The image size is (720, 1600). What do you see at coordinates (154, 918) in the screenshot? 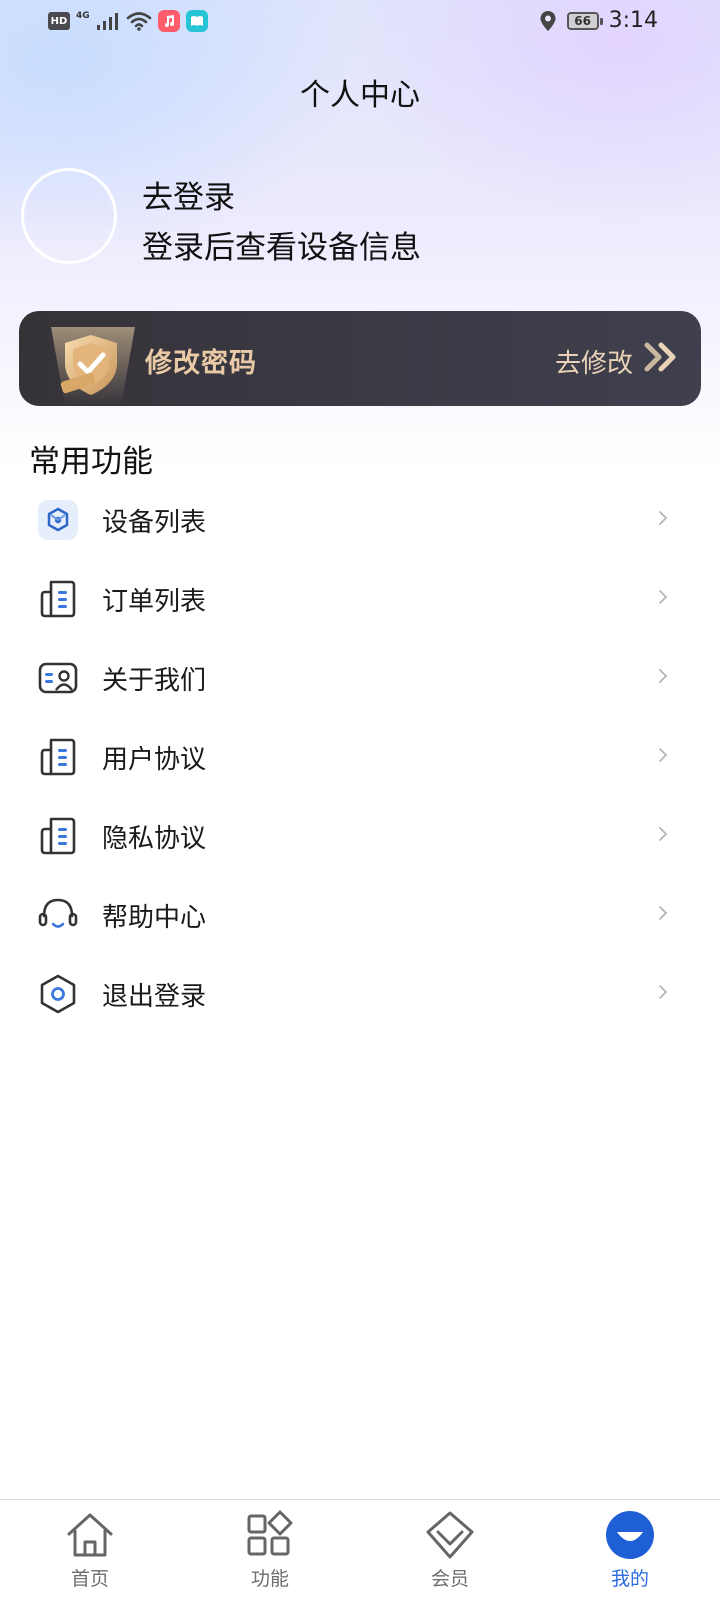
I see `menu-label: 帮助中心` at bounding box center [154, 918].